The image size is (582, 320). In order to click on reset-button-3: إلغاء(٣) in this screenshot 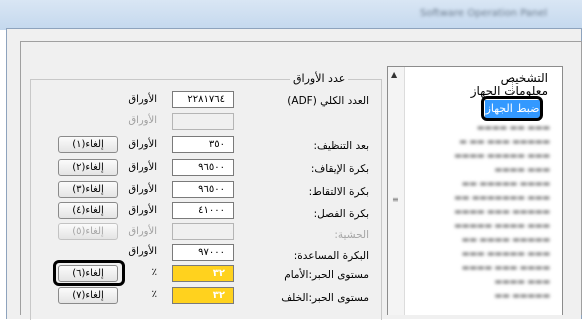, I will do `click(88, 189)`.